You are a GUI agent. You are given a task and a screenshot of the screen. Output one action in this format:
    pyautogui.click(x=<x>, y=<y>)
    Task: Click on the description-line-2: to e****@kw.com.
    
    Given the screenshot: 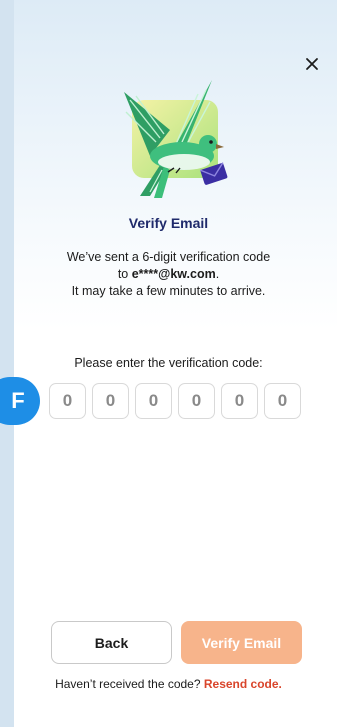 What is the action you would take?
    pyautogui.click(x=168, y=274)
    